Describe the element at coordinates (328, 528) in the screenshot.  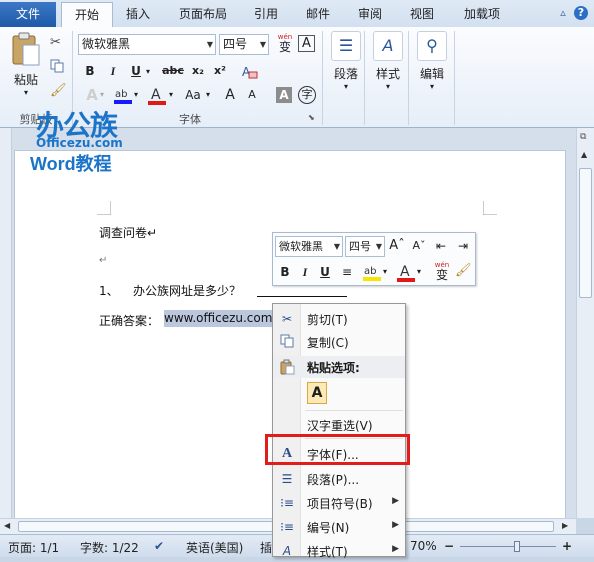
I see `menu-item-label: 编号(N)` at that location.